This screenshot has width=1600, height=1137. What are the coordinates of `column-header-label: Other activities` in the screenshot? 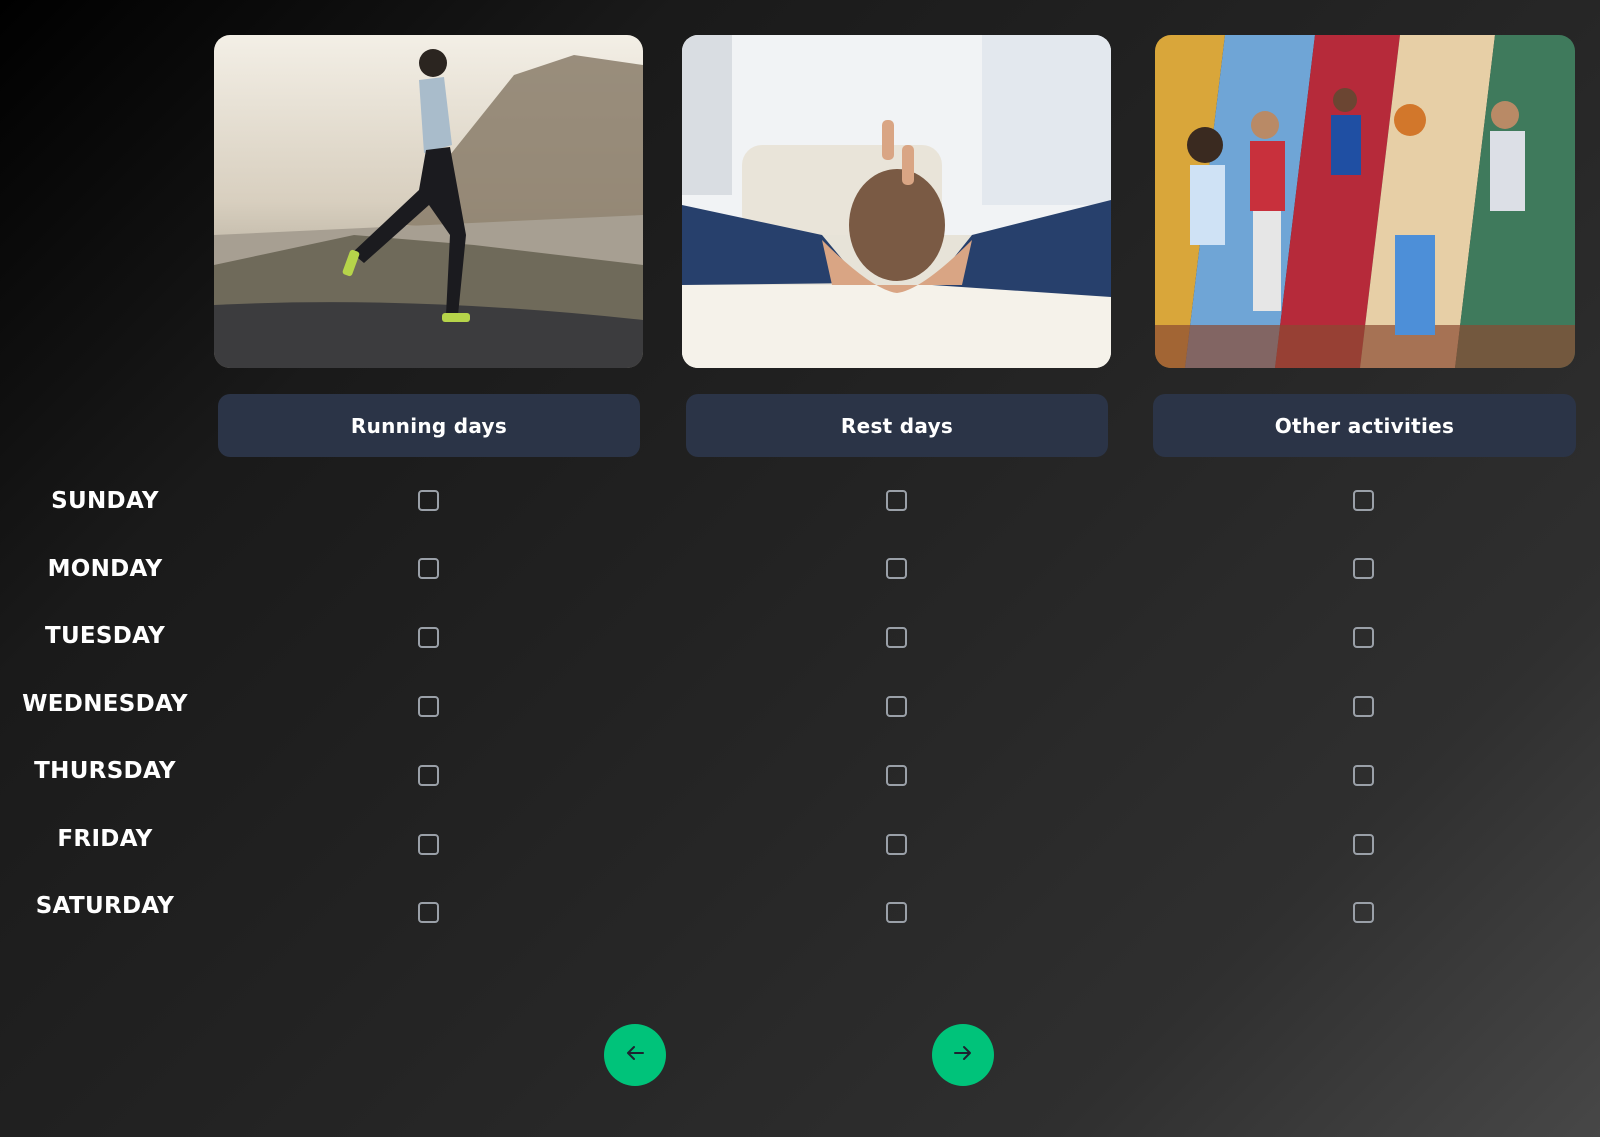 It's located at (1364, 425).